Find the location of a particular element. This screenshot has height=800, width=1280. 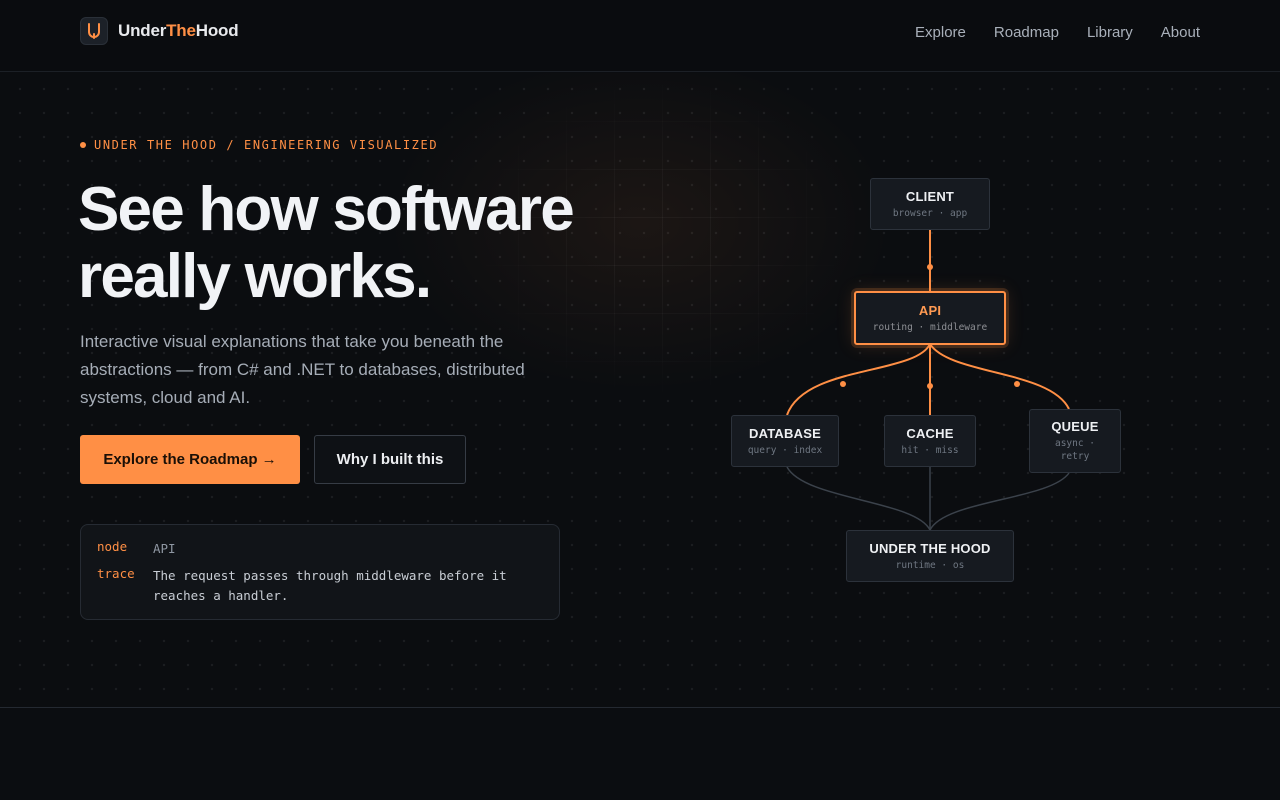

trace-key: trace is located at coordinates (116, 573).